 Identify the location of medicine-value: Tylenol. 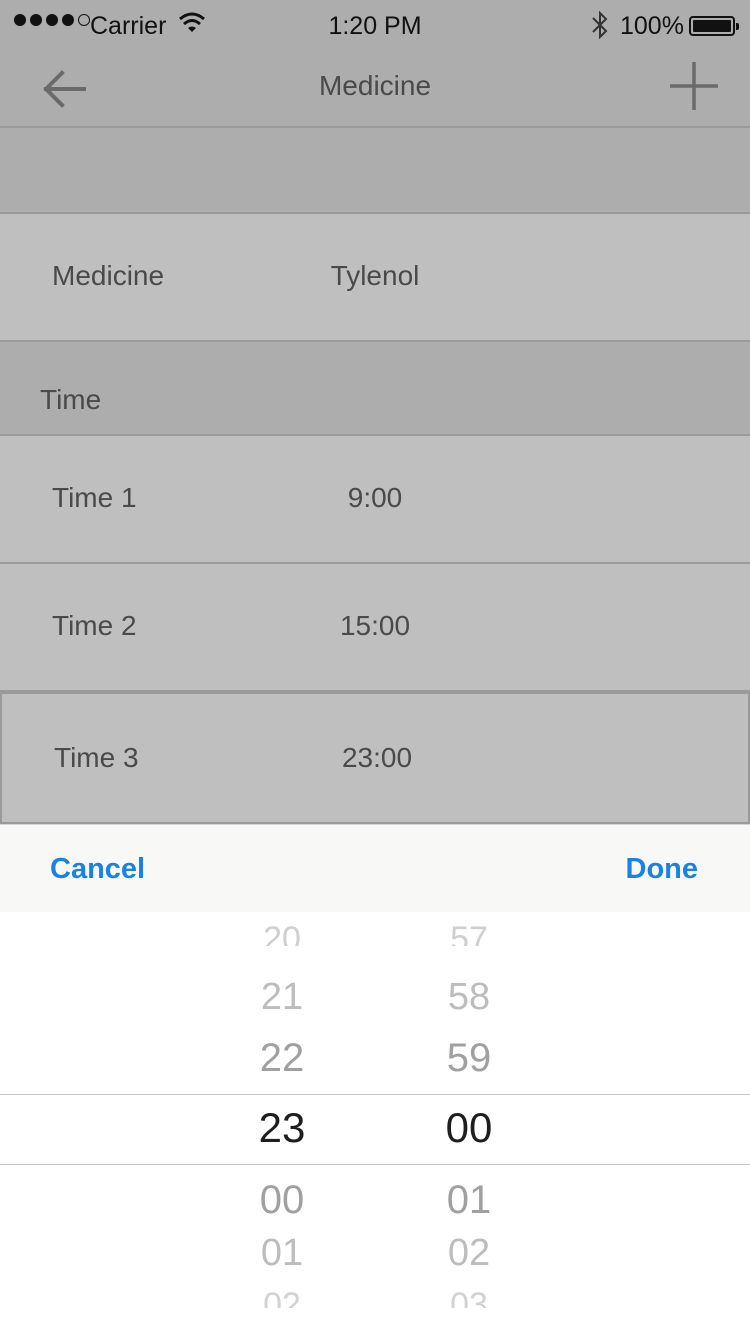
(375, 275).